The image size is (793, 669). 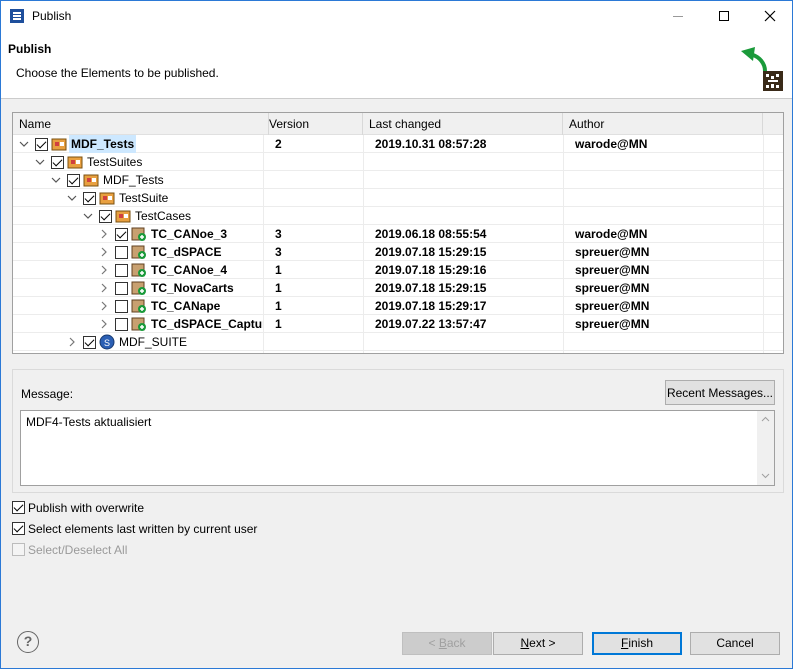 What do you see at coordinates (765, 448) in the screenshot?
I see `message-scrollbar` at bounding box center [765, 448].